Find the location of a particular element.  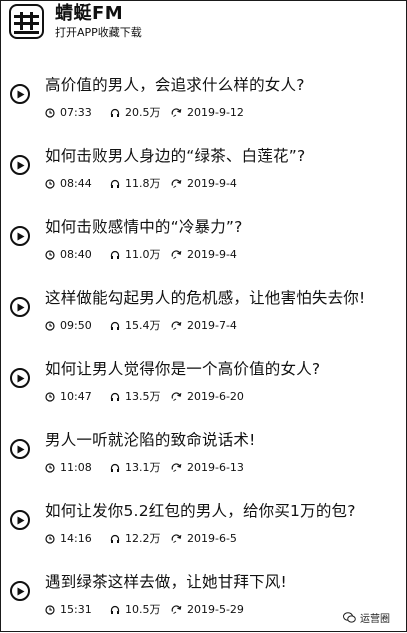

publish-date-text: 2019-9-4 is located at coordinates (212, 183).